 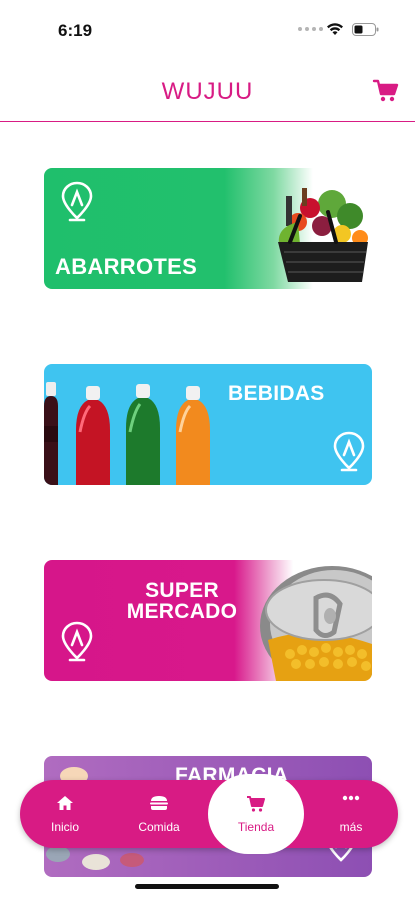 What do you see at coordinates (126, 266) in the screenshot?
I see `category-label-abarrotes: ABARROTES` at bounding box center [126, 266].